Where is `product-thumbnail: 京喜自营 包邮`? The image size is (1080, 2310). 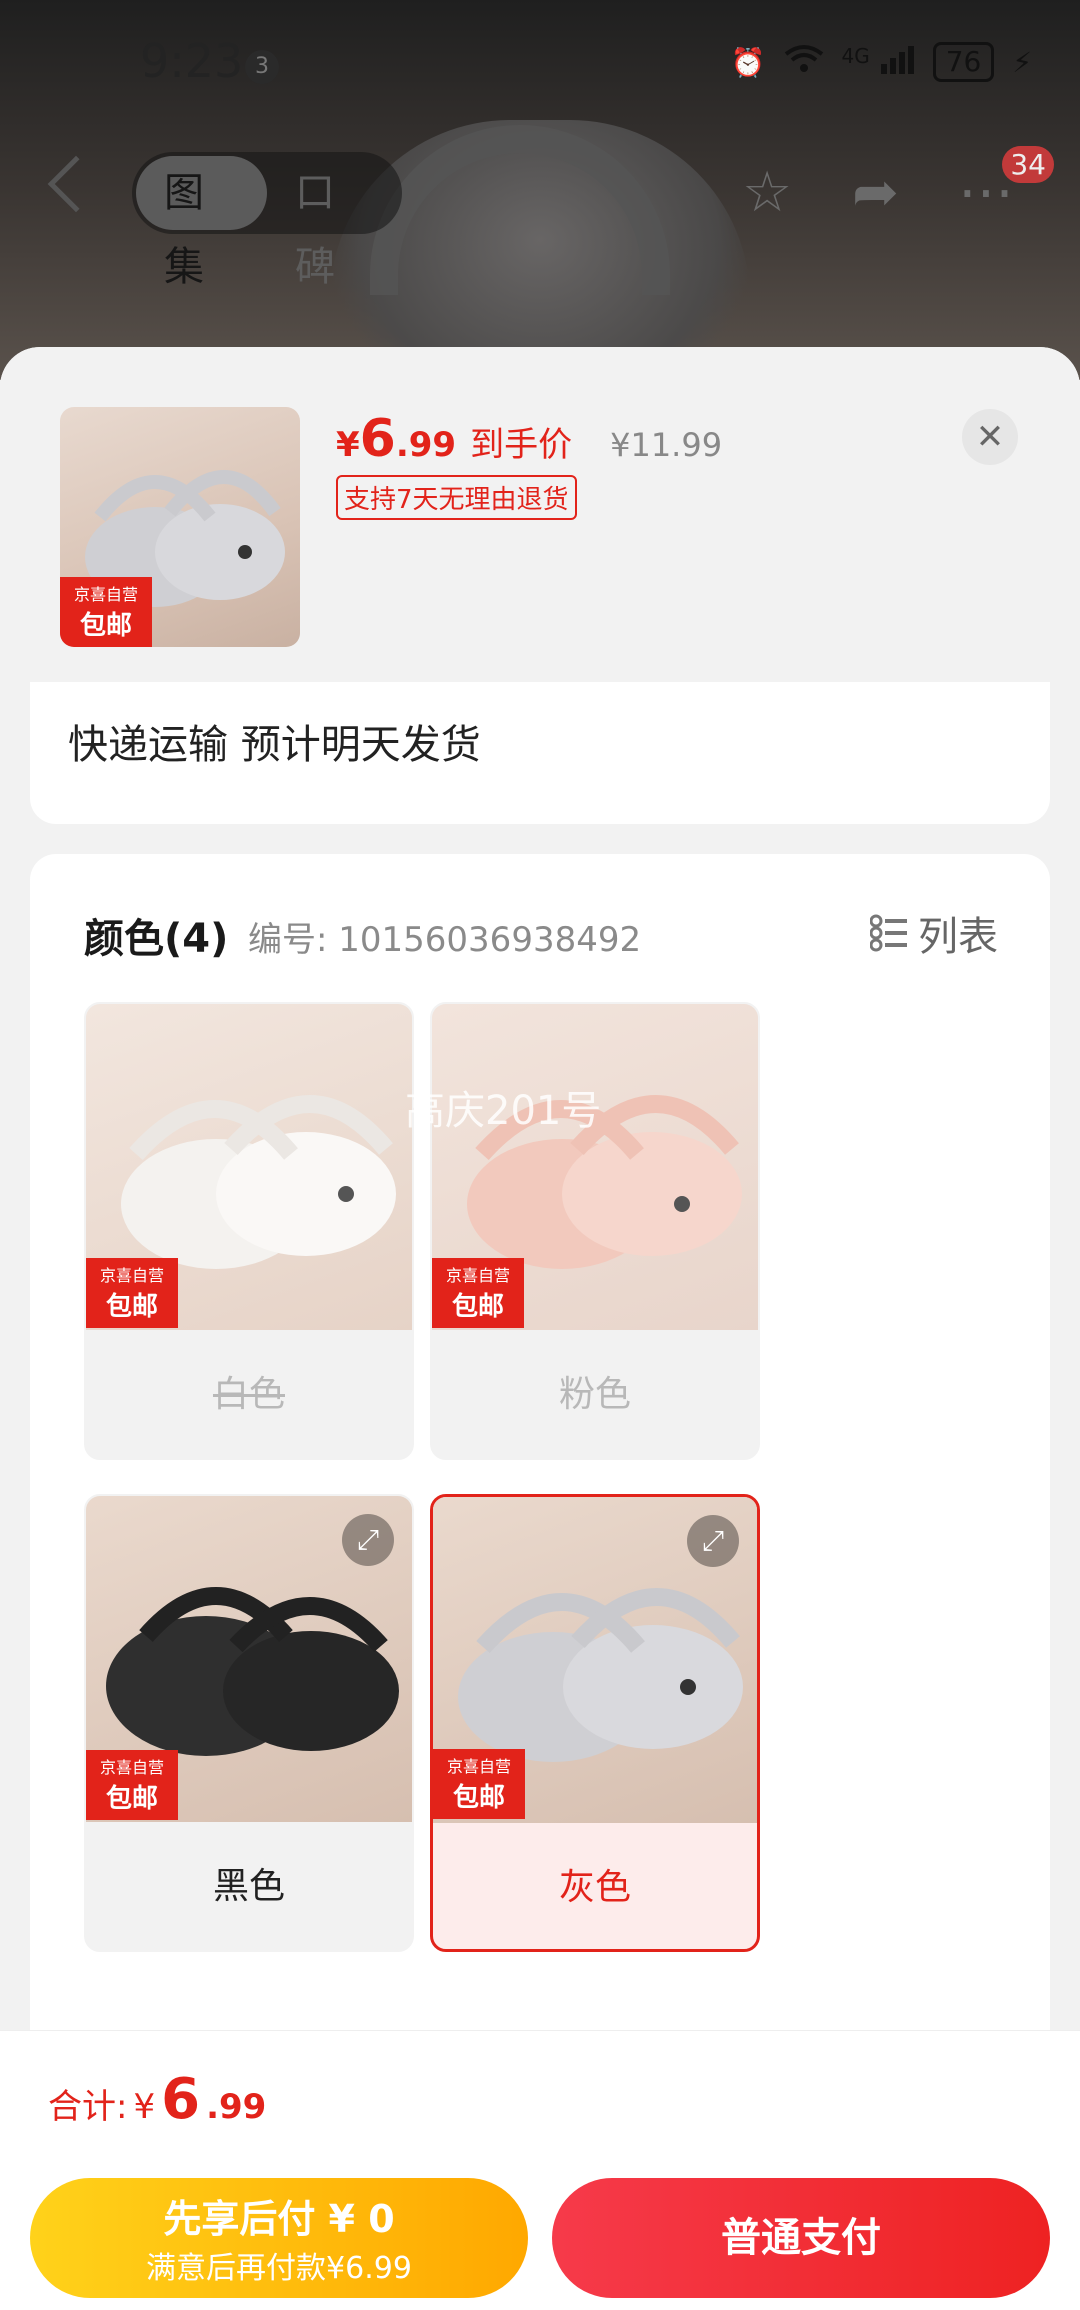
product-thumbnail: 京喜自营 包邮 is located at coordinates (180, 527).